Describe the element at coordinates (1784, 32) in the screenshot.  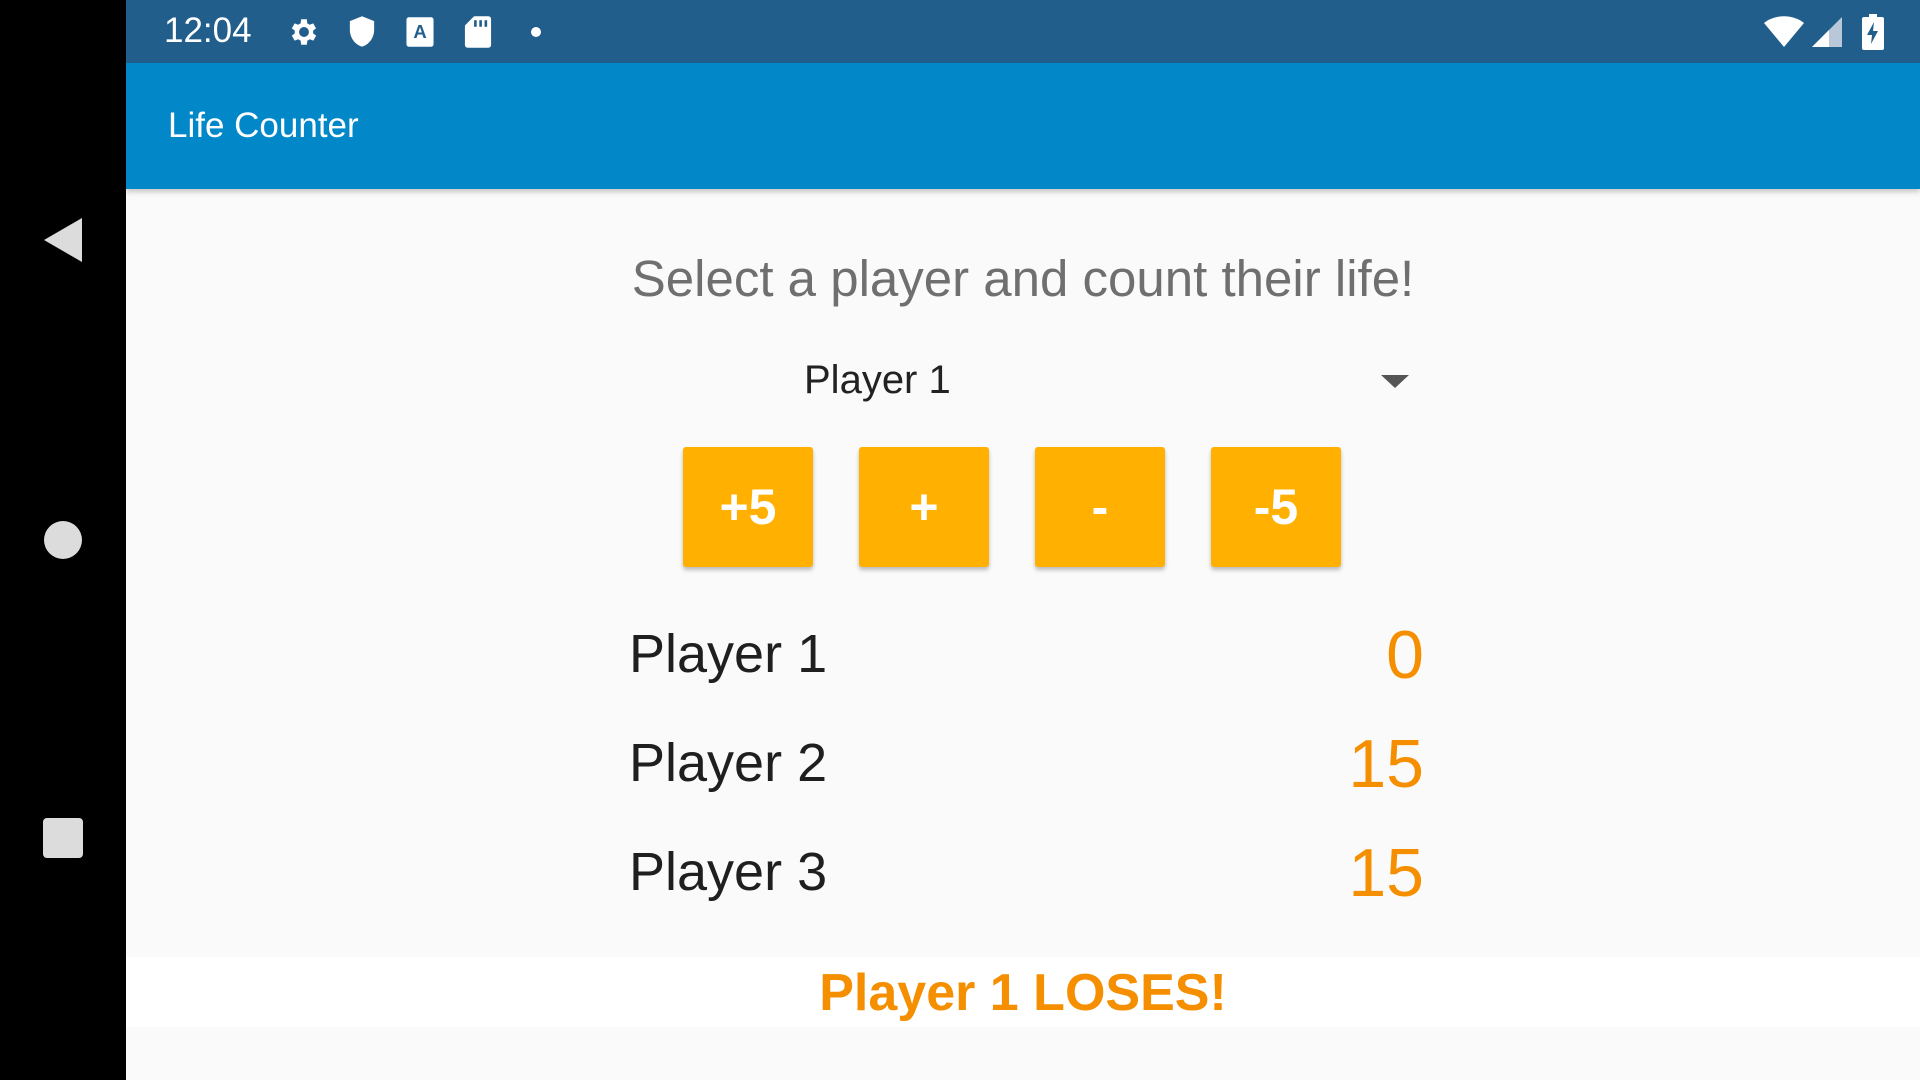
I see `wifi-icon` at that location.